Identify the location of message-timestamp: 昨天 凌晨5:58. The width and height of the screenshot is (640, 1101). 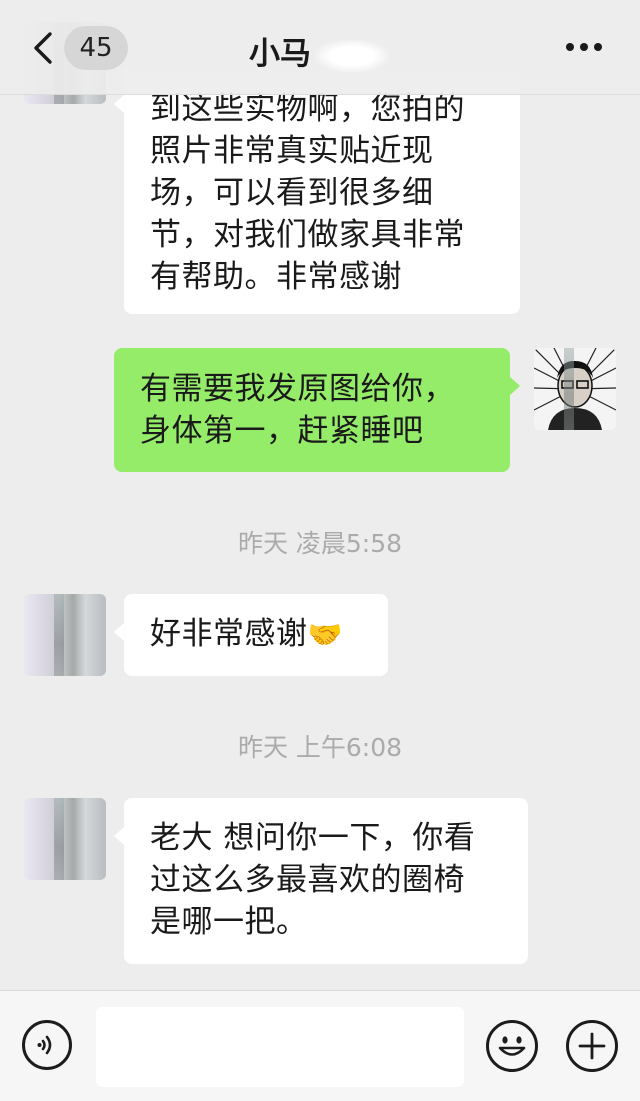
(320, 543).